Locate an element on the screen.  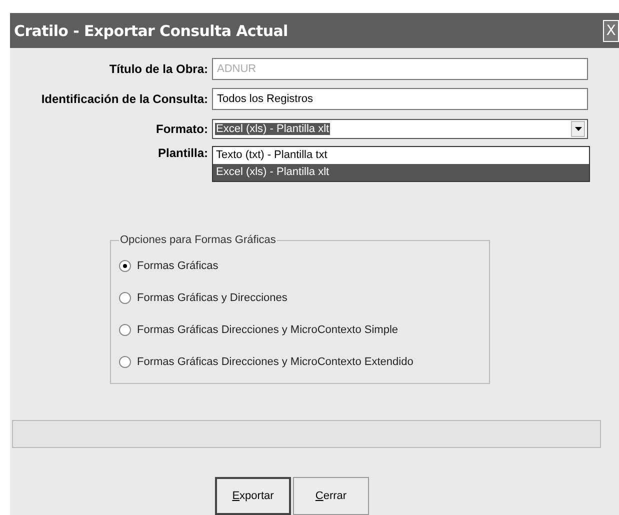
radio-label: Formas Gráficas Direcciones y MicroContexto Extendido is located at coordinates (275, 362).